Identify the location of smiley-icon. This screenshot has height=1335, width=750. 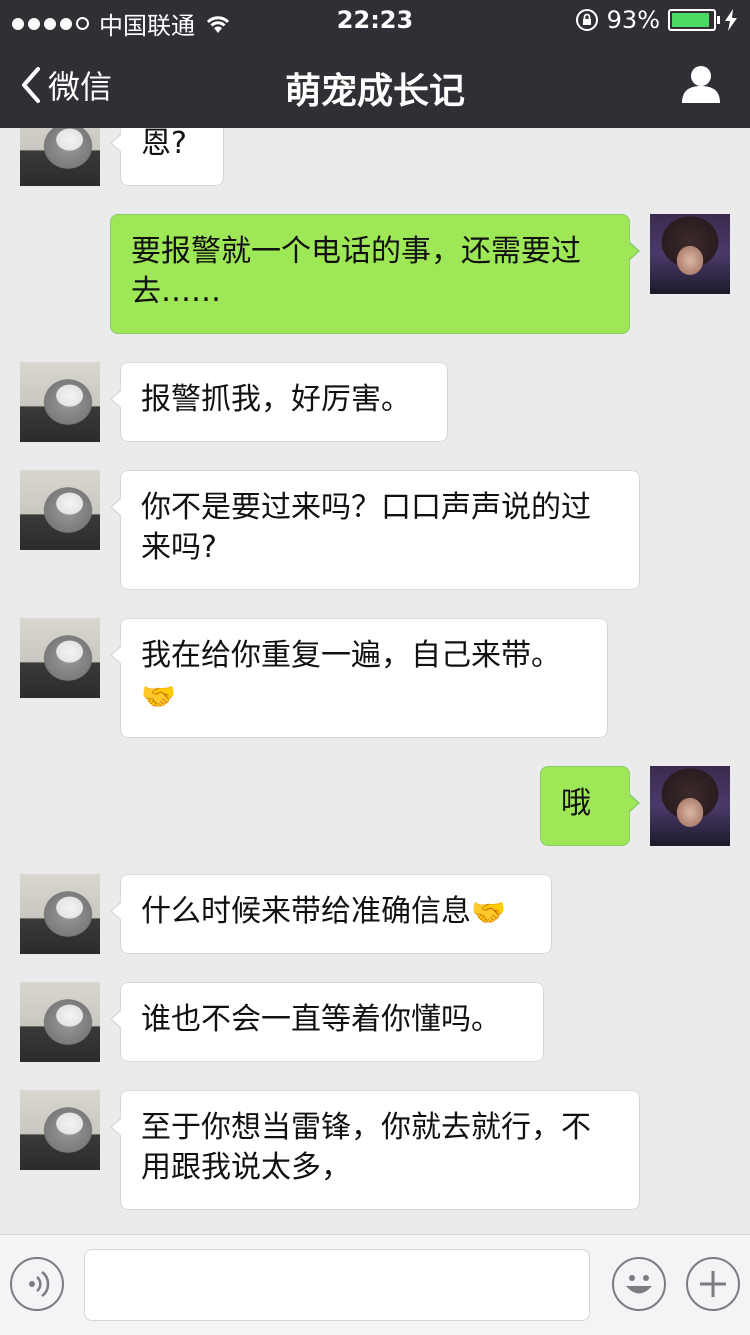
(639, 1284).